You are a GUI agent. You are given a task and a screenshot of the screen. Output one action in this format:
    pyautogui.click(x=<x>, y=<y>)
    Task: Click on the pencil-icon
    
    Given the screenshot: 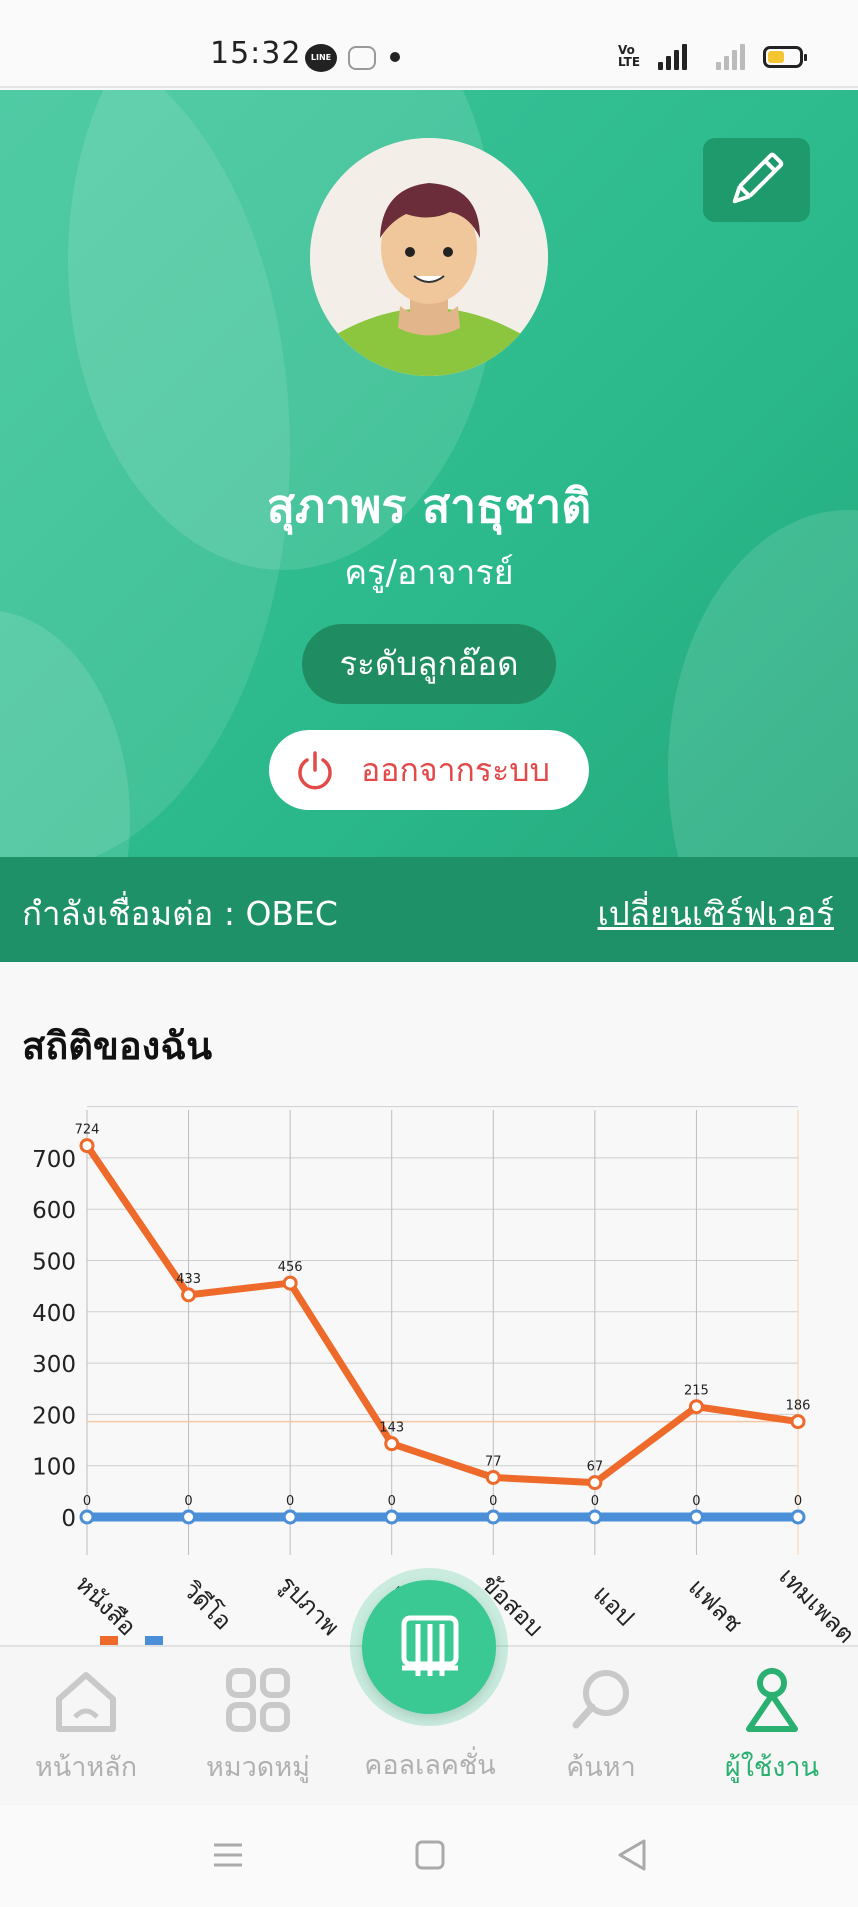 What is the action you would take?
    pyautogui.click(x=758, y=178)
    